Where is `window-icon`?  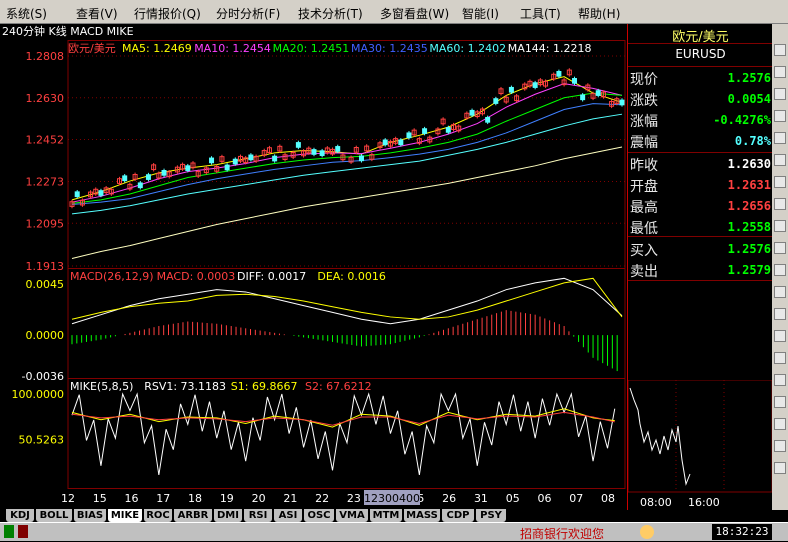
window-icon is located at coordinates (780, 292).